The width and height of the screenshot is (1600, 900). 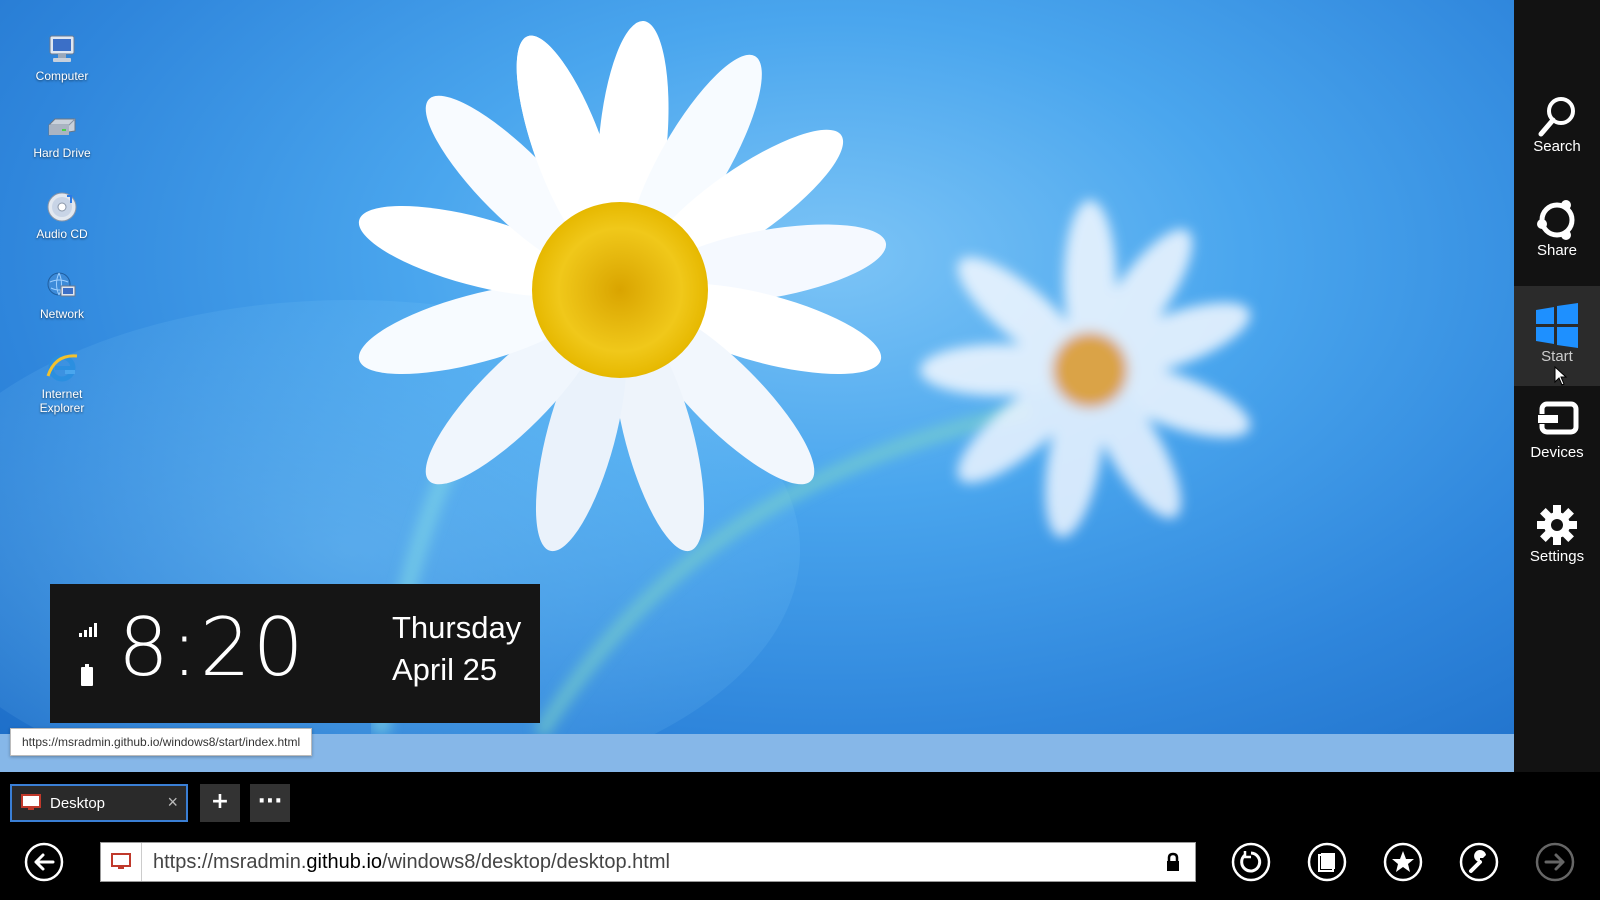 I want to click on clock-time: 8:20, so click(x=212, y=647).